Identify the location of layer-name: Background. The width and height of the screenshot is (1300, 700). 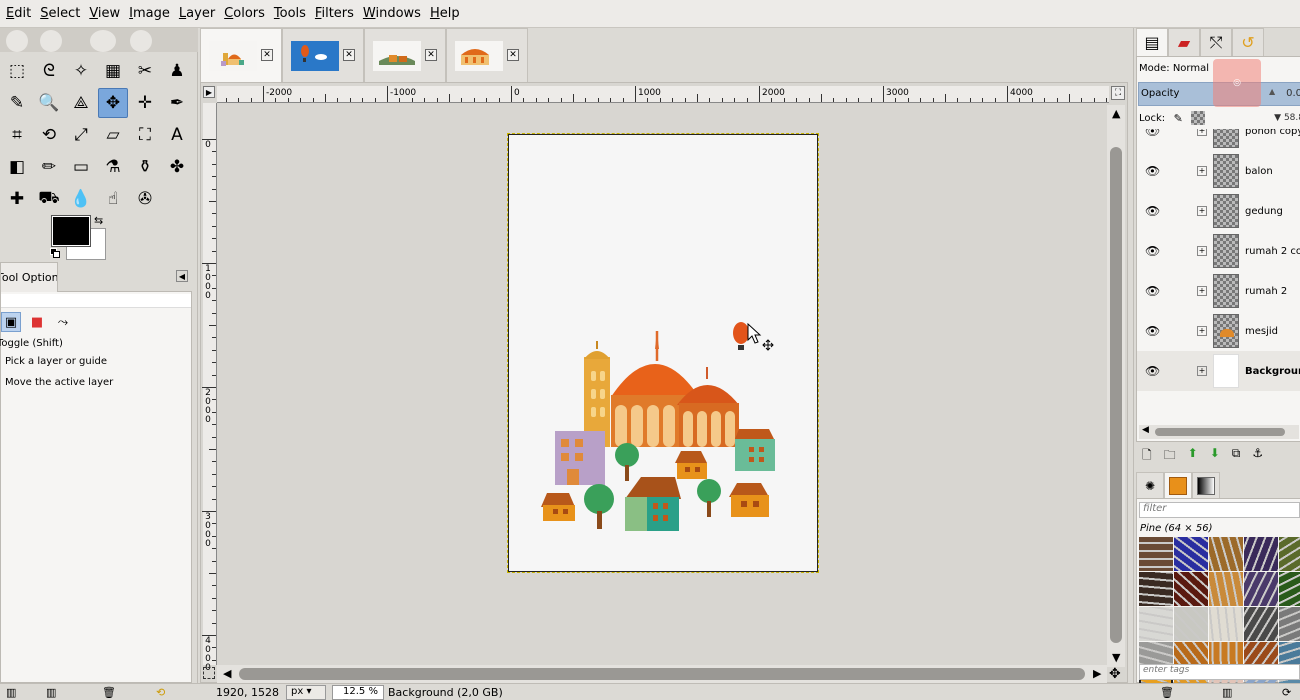
(1272, 371).